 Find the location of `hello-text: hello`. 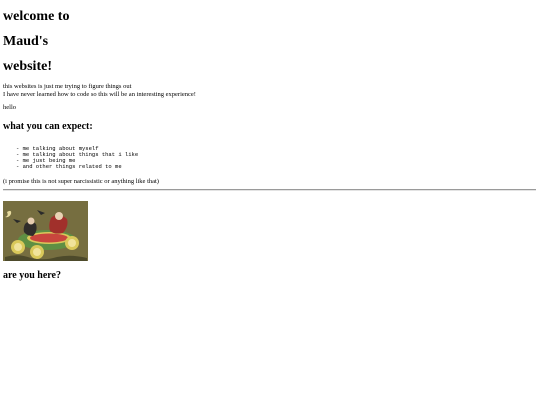

hello-text: hello is located at coordinates (9, 107).